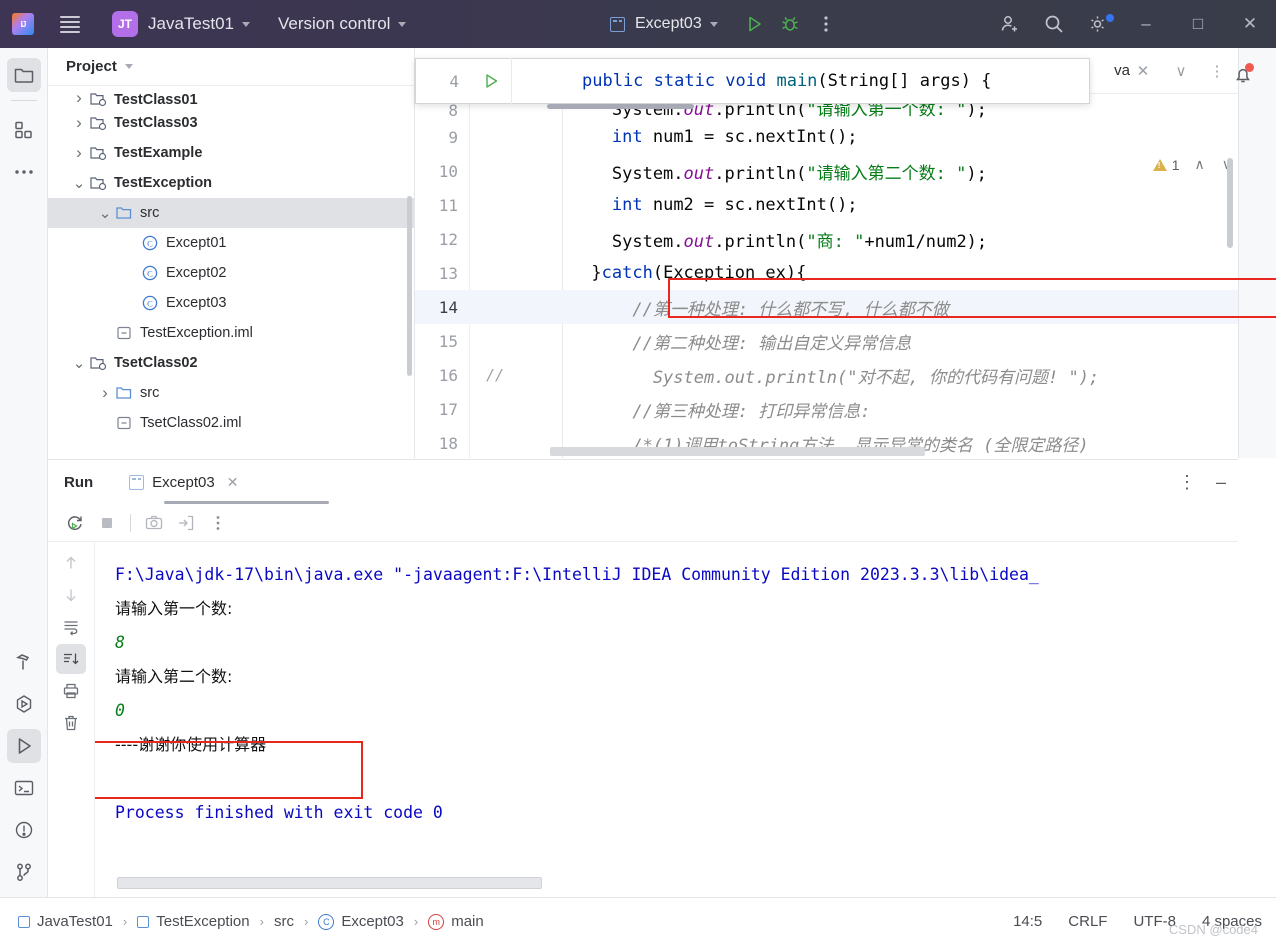 The height and width of the screenshot is (945, 1276). What do you see at coordinates (1243, 75) in the screenshot?
I see `notifications-button` at bounding box center [1243, 75].